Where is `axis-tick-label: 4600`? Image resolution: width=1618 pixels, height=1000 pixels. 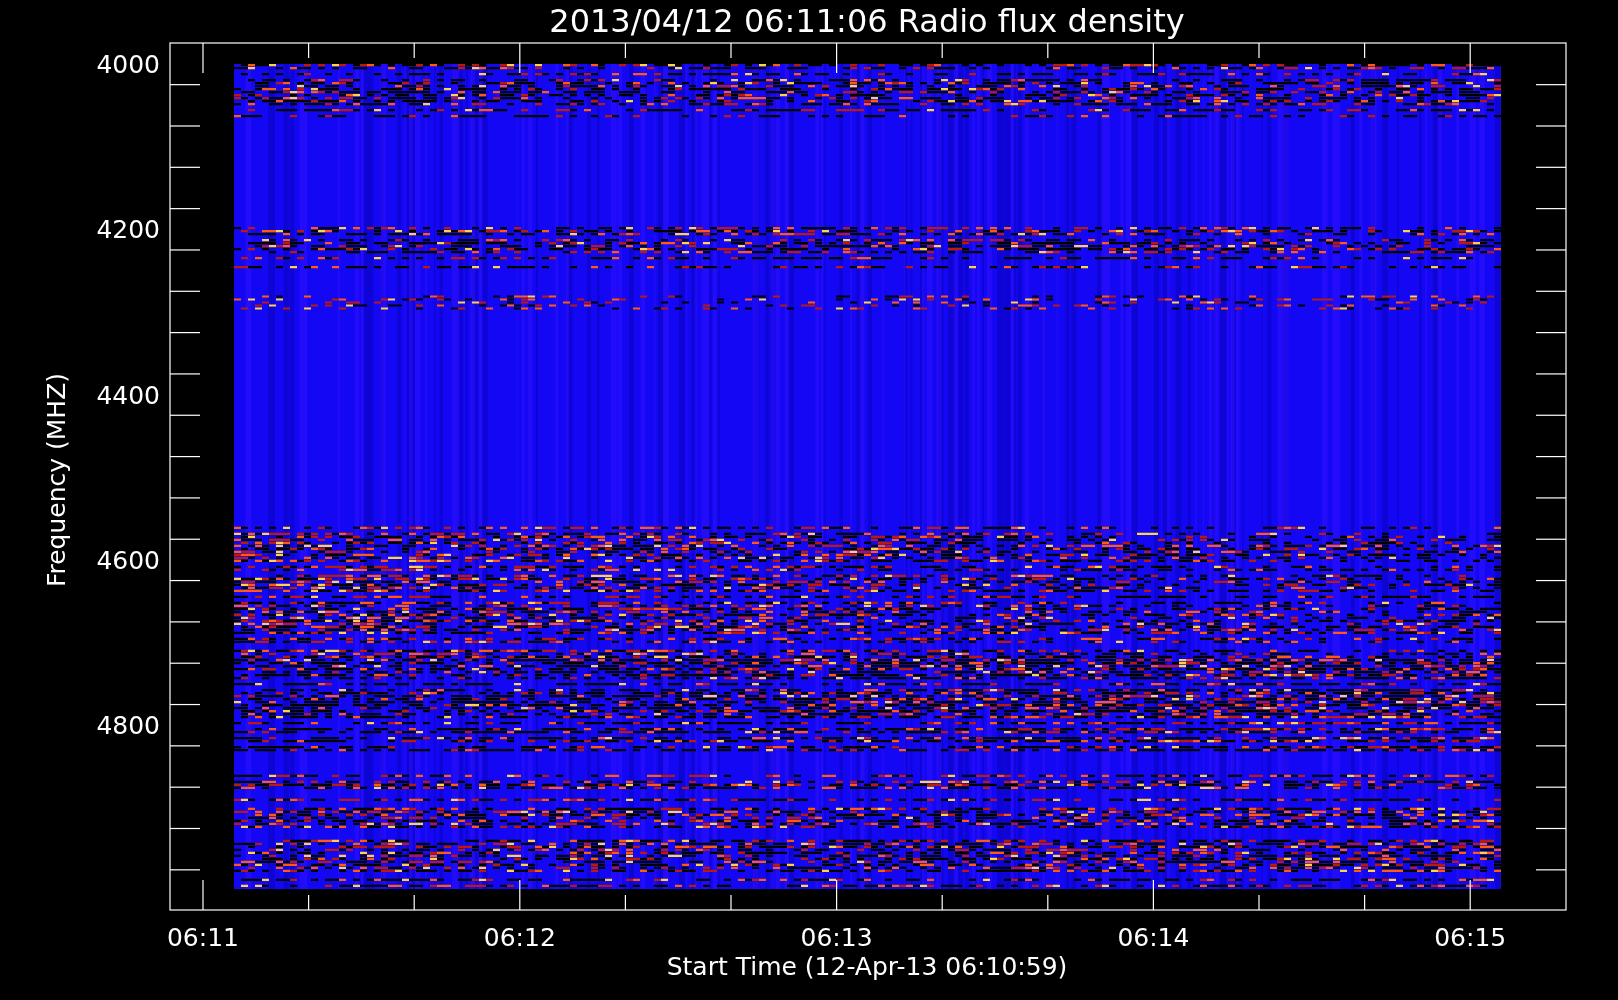 axis-tick-label: 4600 is located at coordinates (128, 560).